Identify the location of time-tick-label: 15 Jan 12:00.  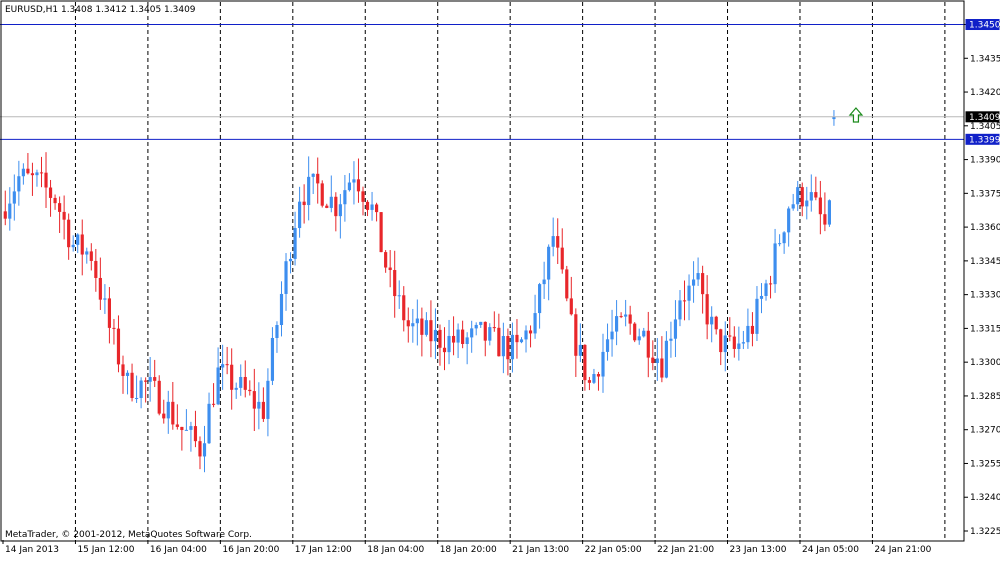
(105, 550).